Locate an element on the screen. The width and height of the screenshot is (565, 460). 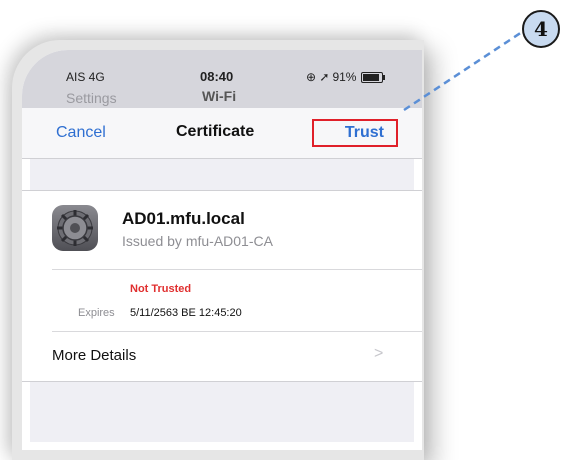
certificate-issuer: Issued by mfu-AD01-CA is located at coordinates (197, 241).